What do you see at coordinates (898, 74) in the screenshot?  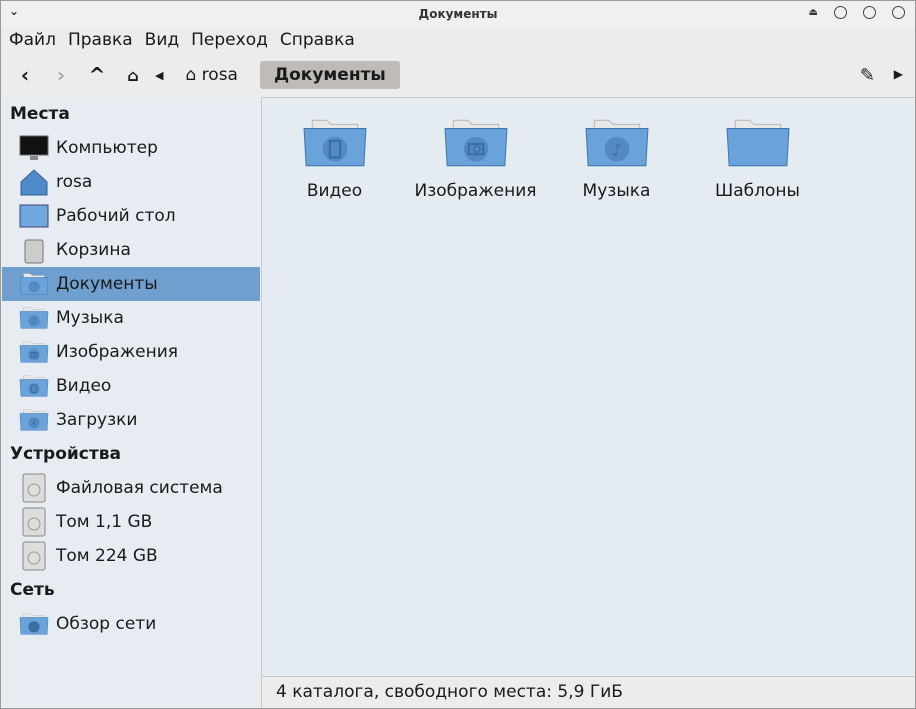 I see `crumb-scroll-right-icon: ▶` at bounding box center [898, 74].